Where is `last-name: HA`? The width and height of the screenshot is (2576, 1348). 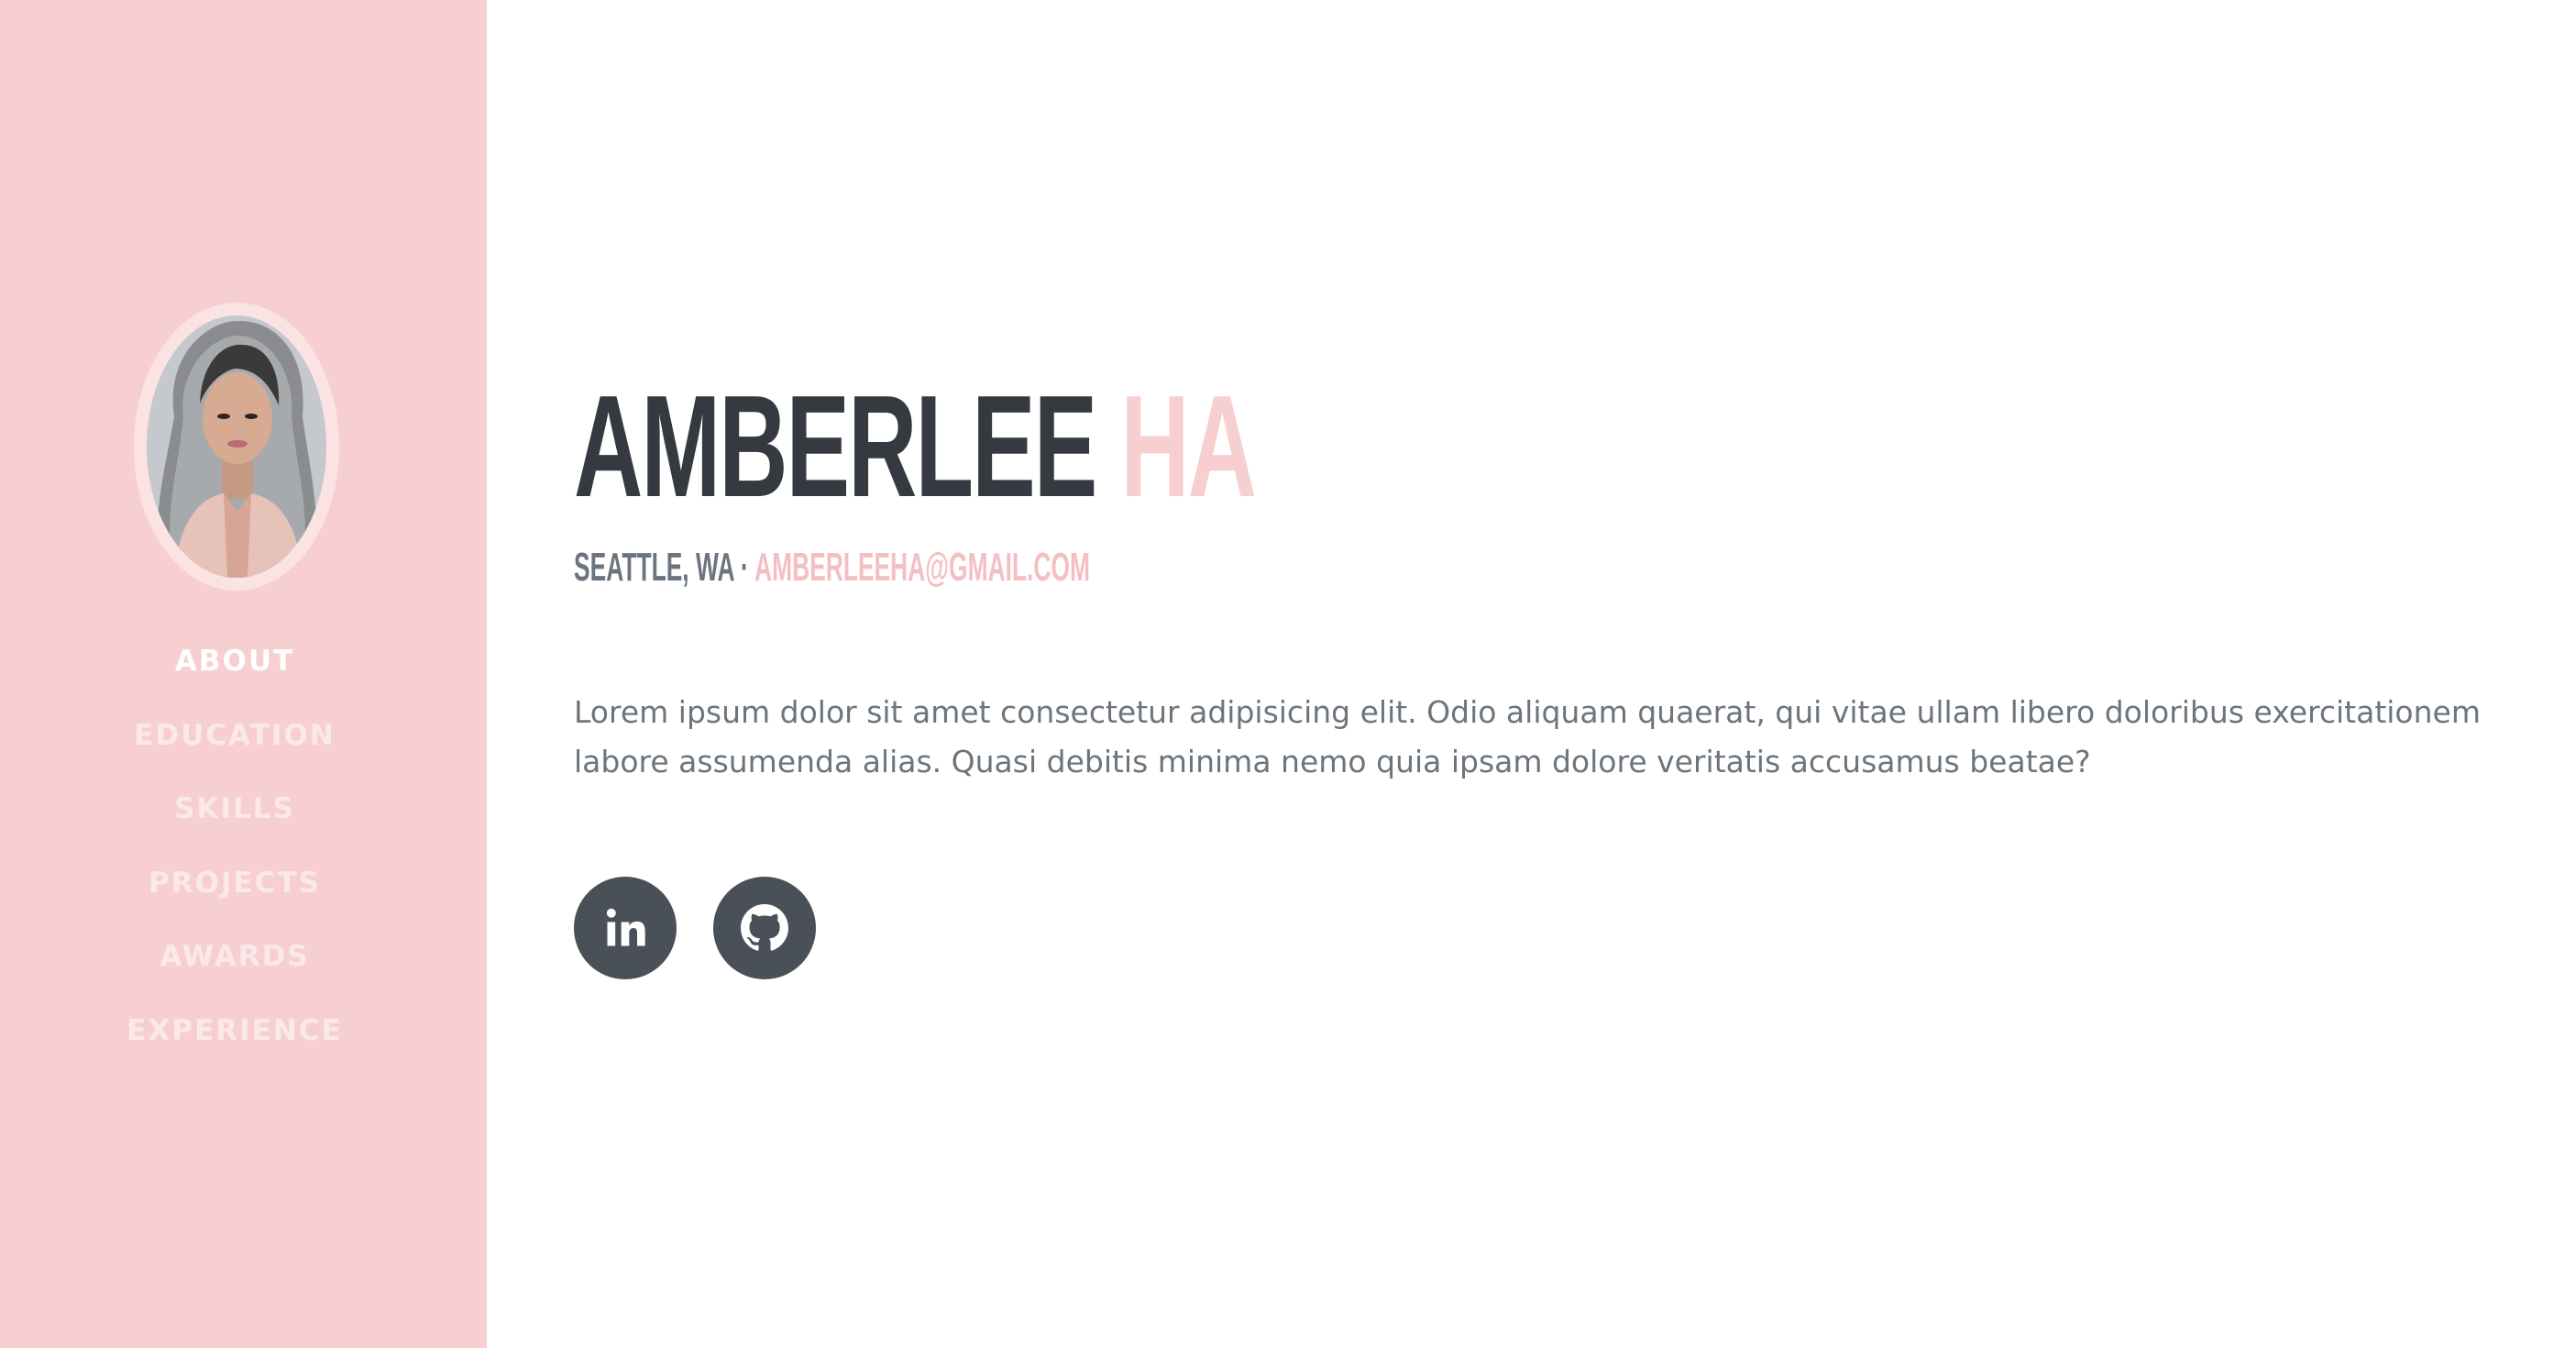
last-name: HA is located at coordinates (1188, 447).